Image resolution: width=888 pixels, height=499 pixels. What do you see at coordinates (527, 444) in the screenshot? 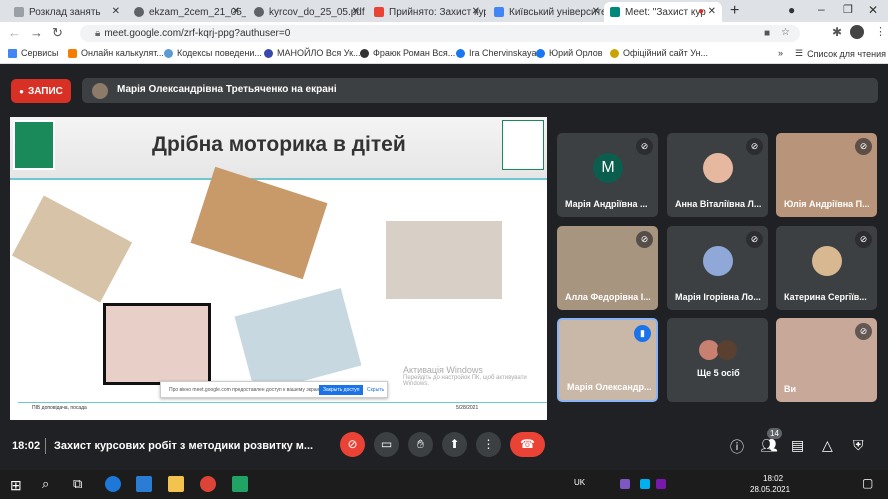
I see `leave-call-button: ☎︎` at bounding box center [527, 444].